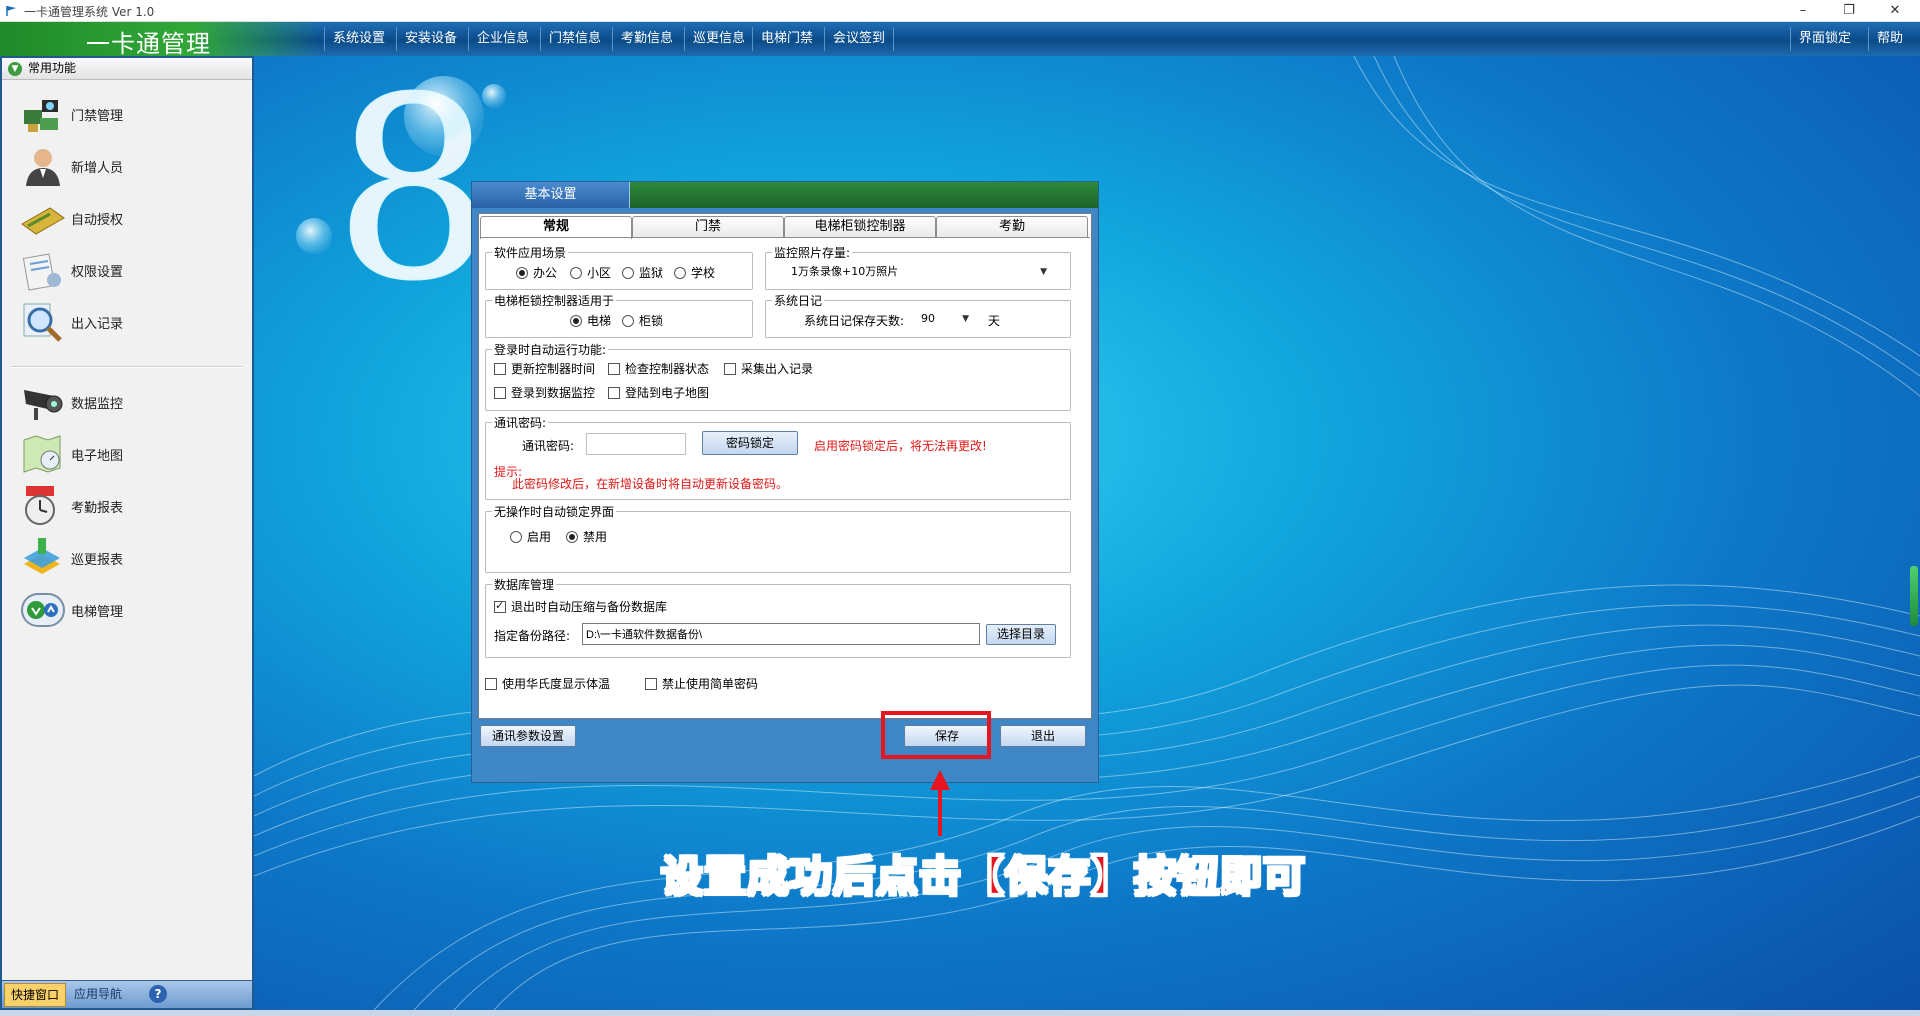 The width and height of the screenshot is (1920, 1016). I want to click on function-auto-authorize: 自动授权, so click(126, 218).